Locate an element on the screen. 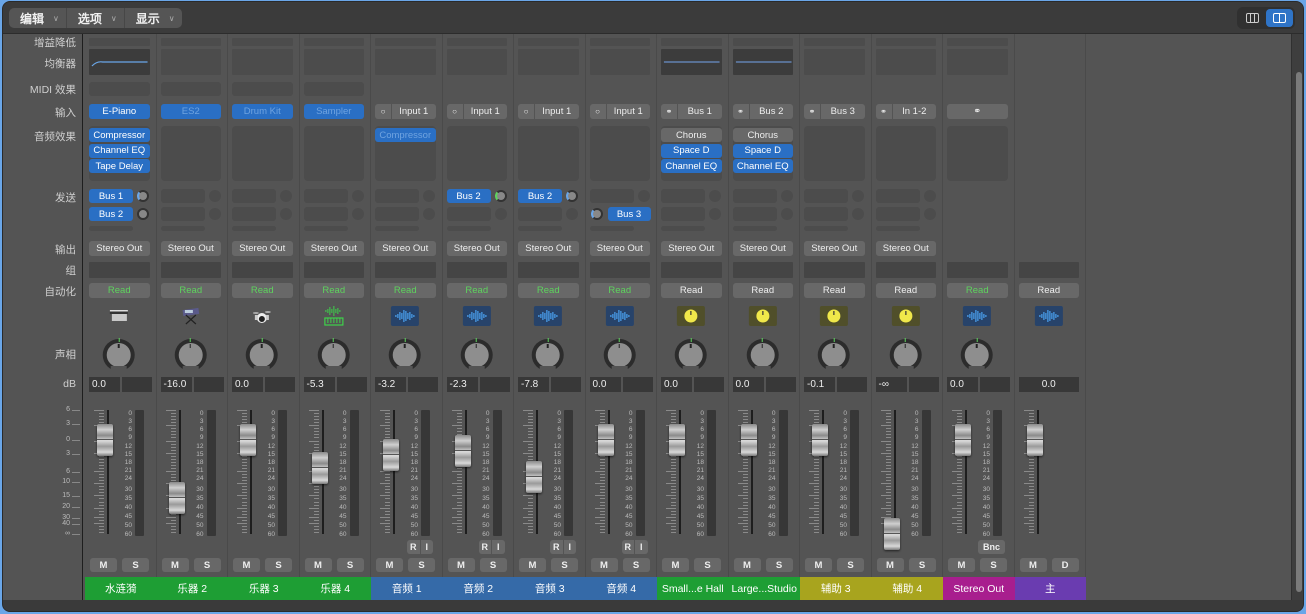  channel-name: 水涟漪 is located at coordinates (121, 588).